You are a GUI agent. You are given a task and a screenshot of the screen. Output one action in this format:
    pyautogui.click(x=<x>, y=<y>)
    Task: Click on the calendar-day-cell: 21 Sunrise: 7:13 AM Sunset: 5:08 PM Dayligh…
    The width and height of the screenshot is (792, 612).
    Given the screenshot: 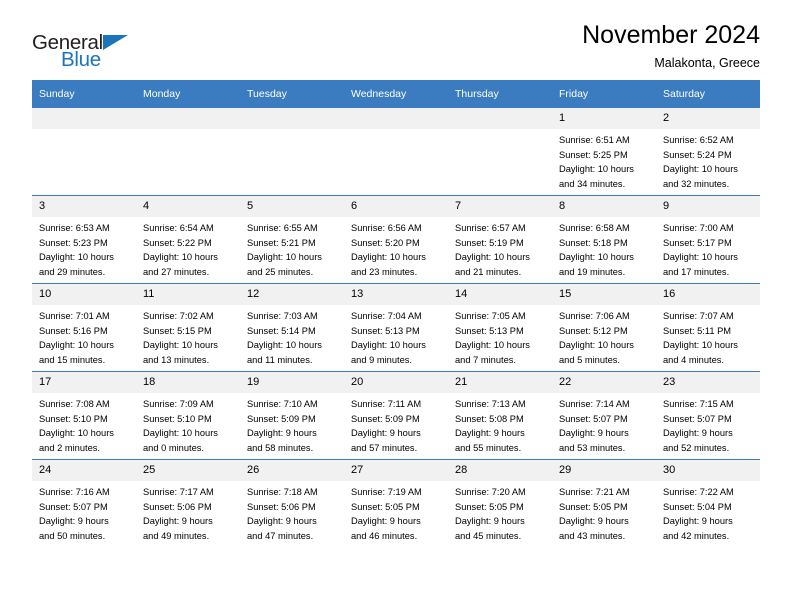 What is the action you would take?
    pyautogui.click(x=500, y=415)
    